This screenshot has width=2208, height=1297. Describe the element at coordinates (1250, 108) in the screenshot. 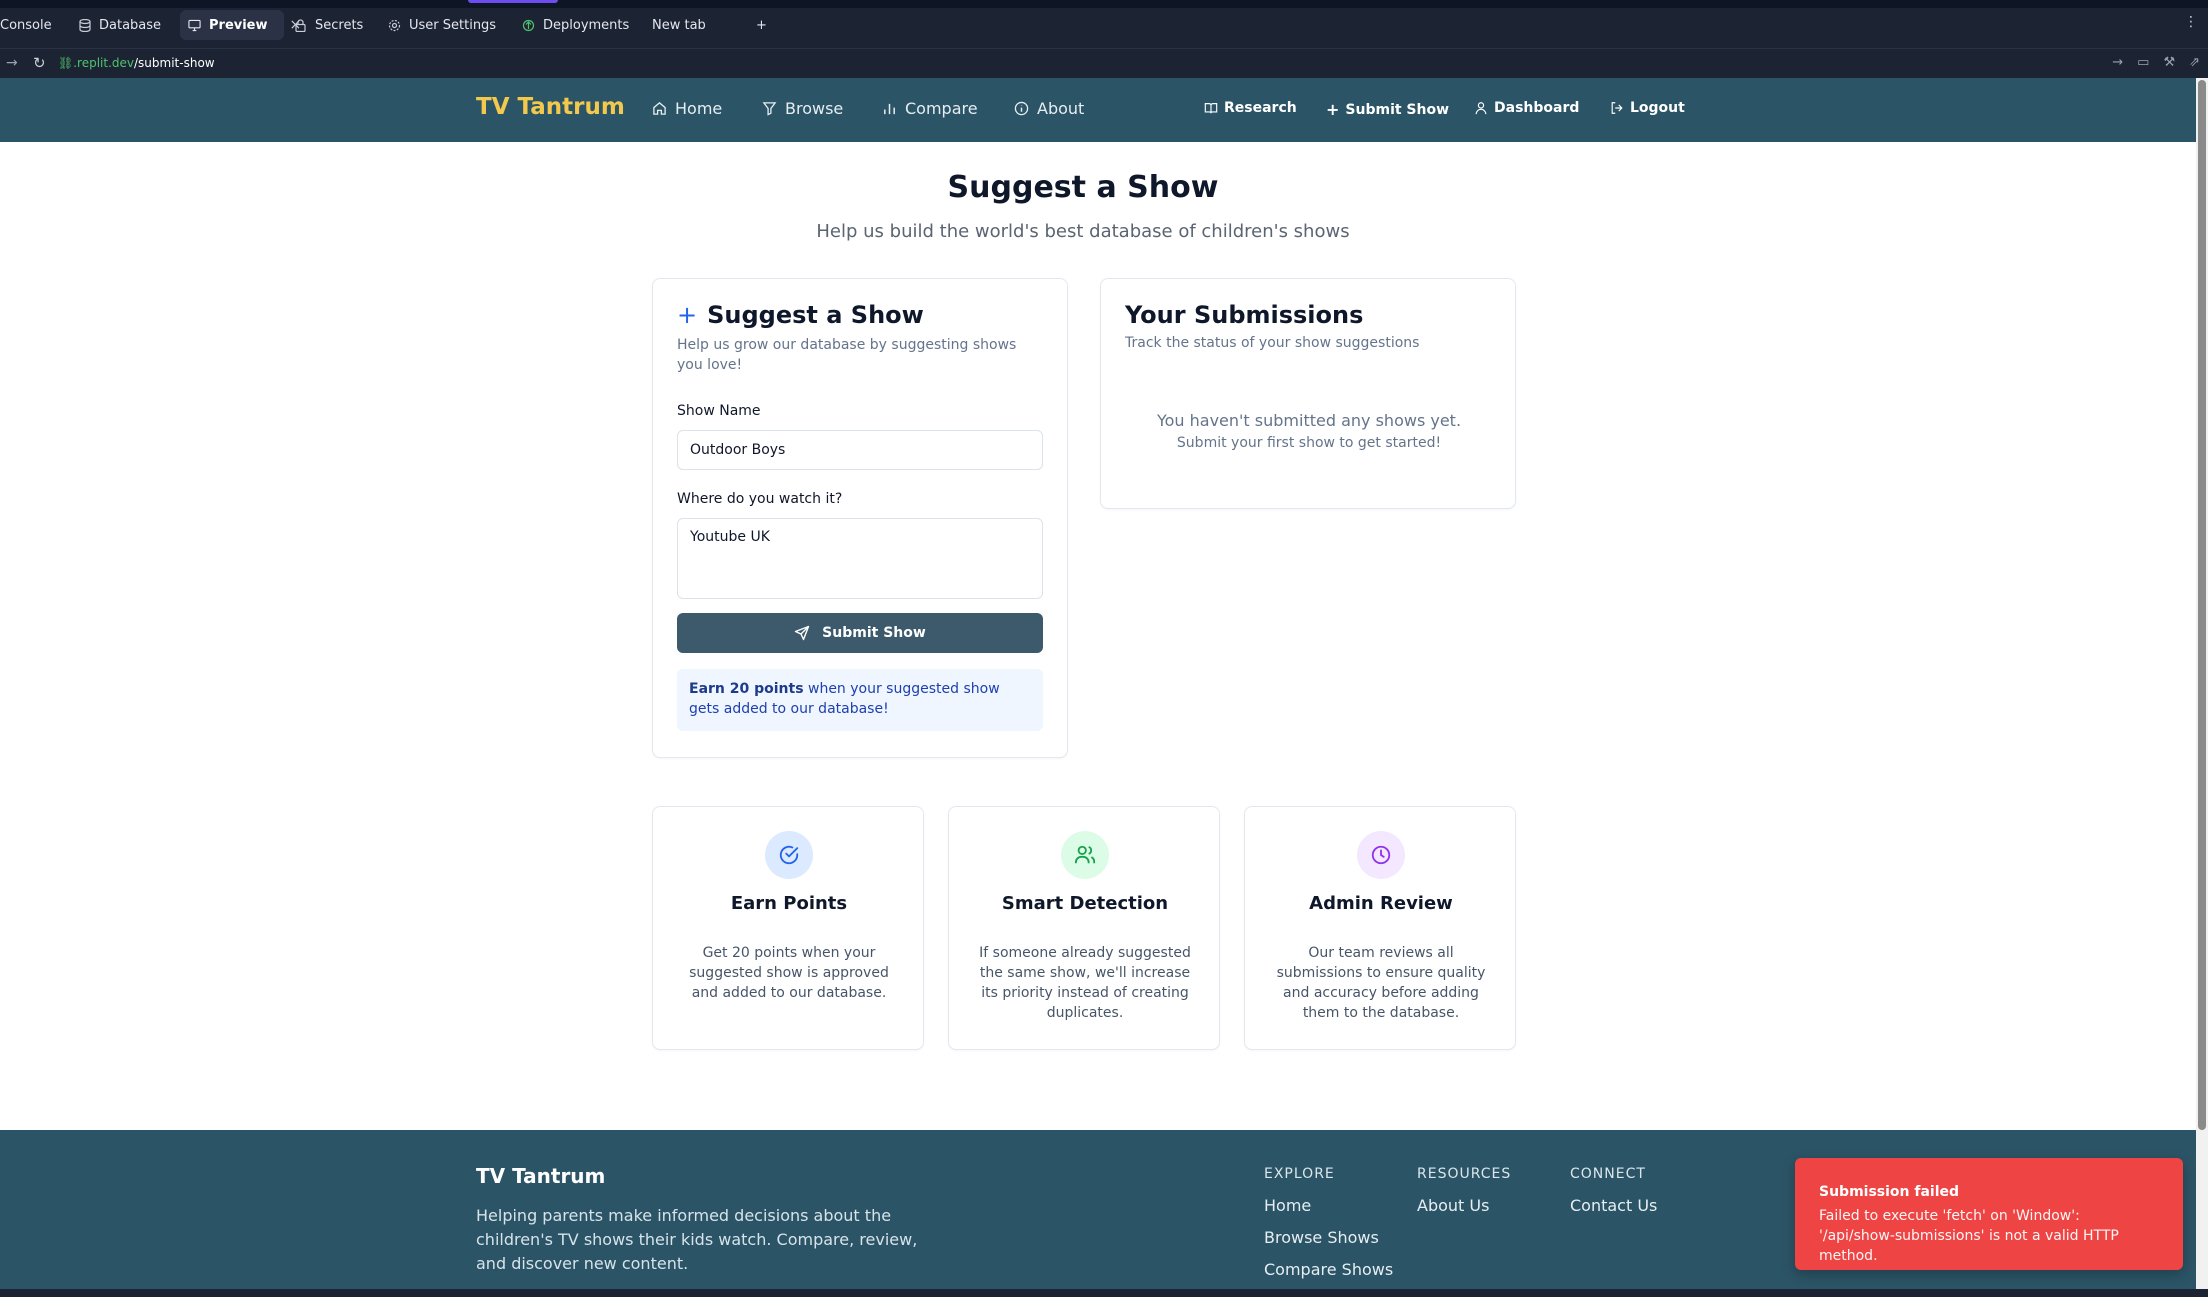

I see `nav-research: Research` at that location.